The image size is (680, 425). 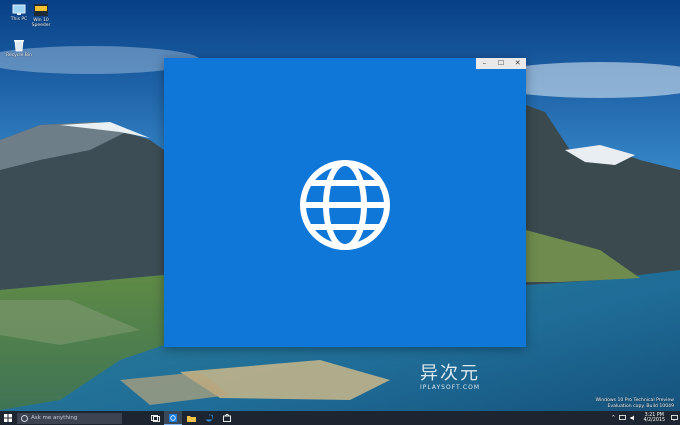 What do you see at coordinates (640, 406) in the screenshot?
I see `evaluation-notice-line2: Evaluation copy. Build 10049` at bounding box center [640, 406].